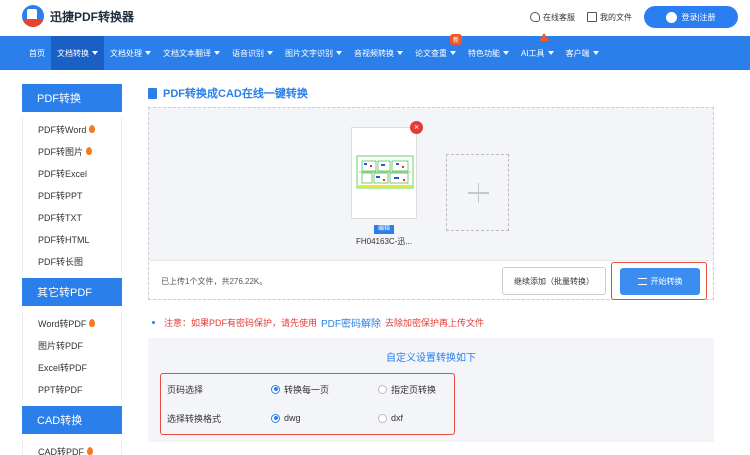 The image size is (750, 455). I want to click on radio-format-dxf: dxf, so click(431, 418).